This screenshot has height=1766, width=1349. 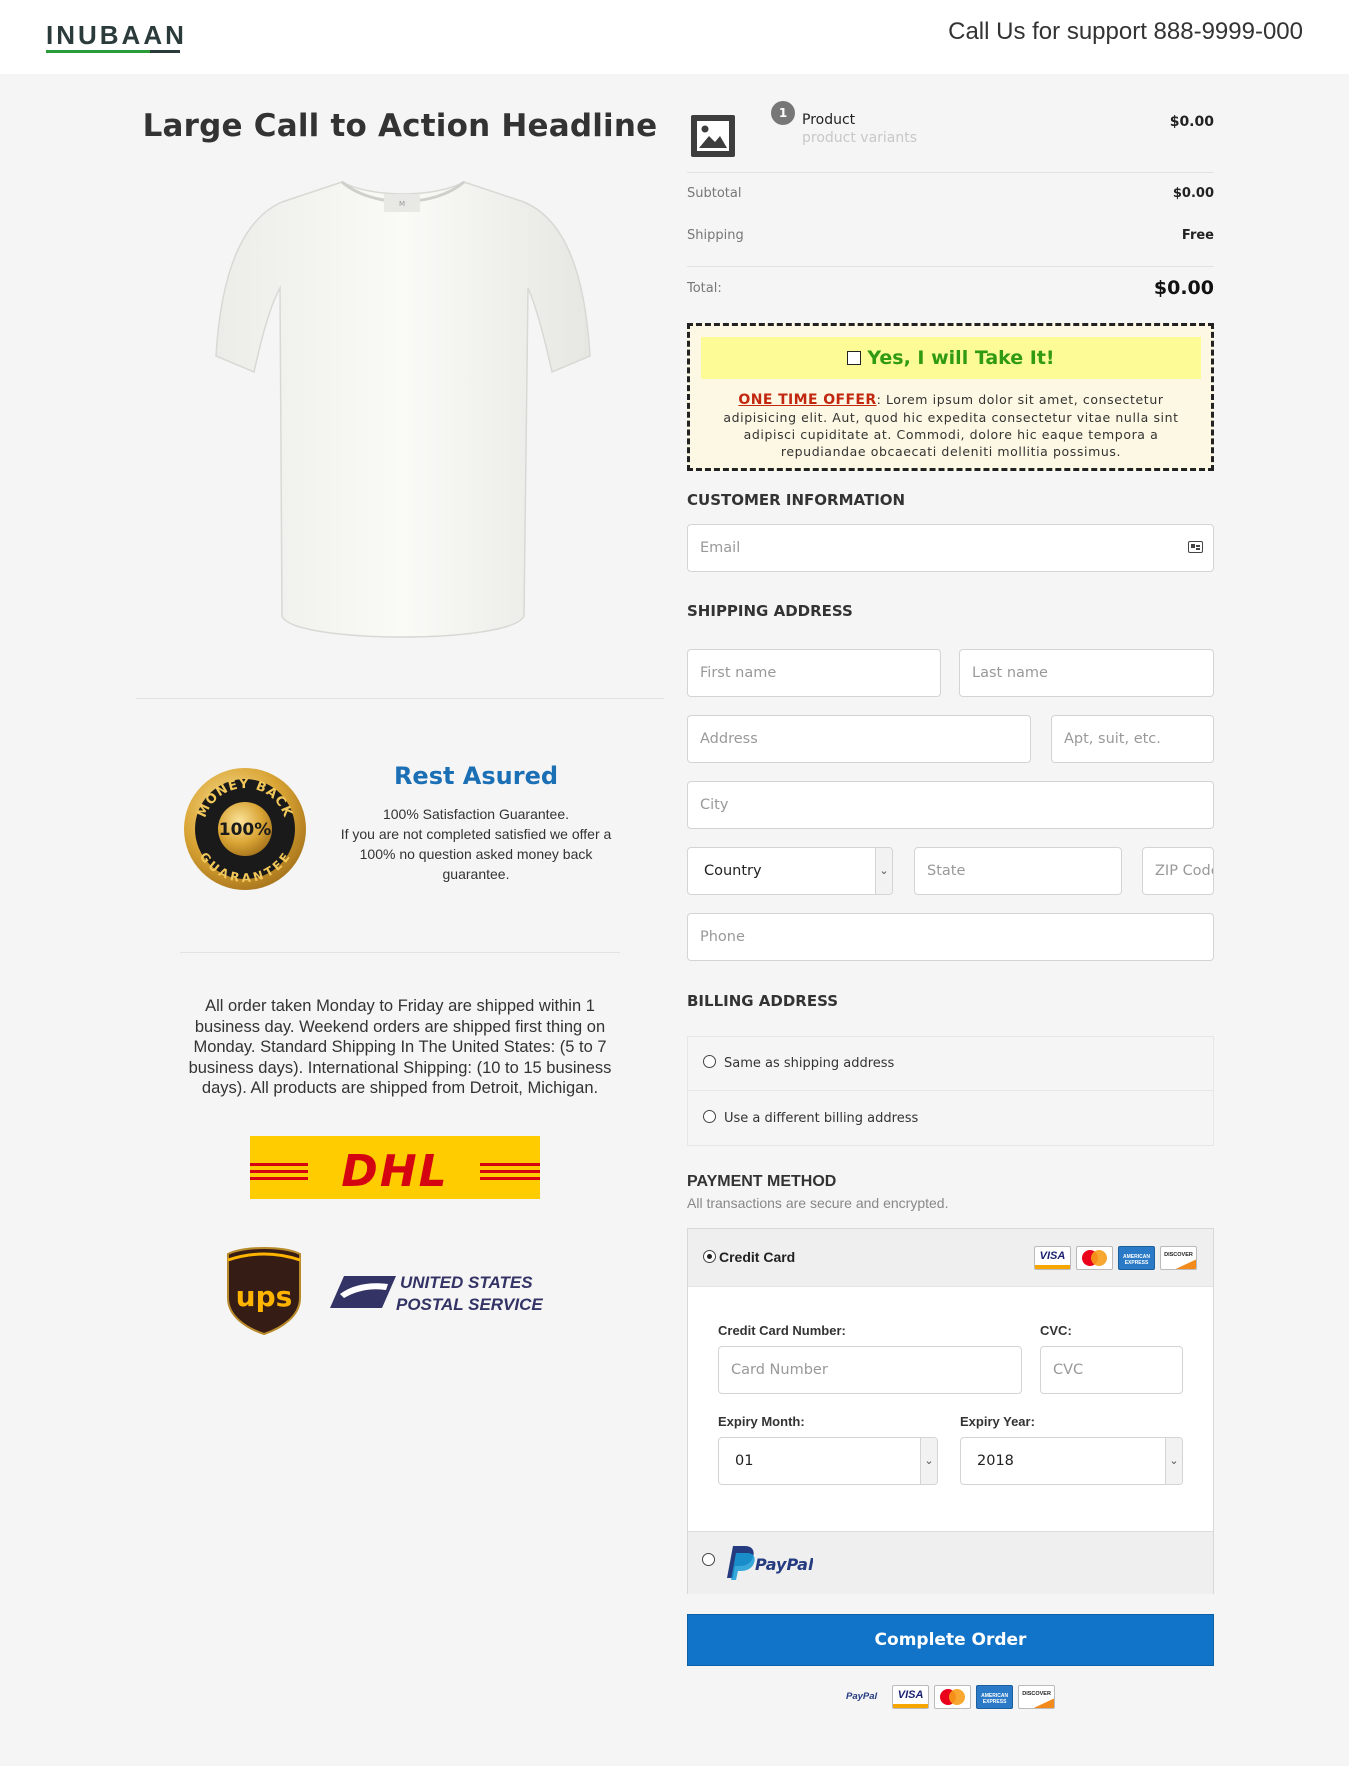 What do you see at coordinates (762, 1181) in the screenshot?
I see `payment-method-title: PAYMENT METHOD` at bounding box center [762, 1181].